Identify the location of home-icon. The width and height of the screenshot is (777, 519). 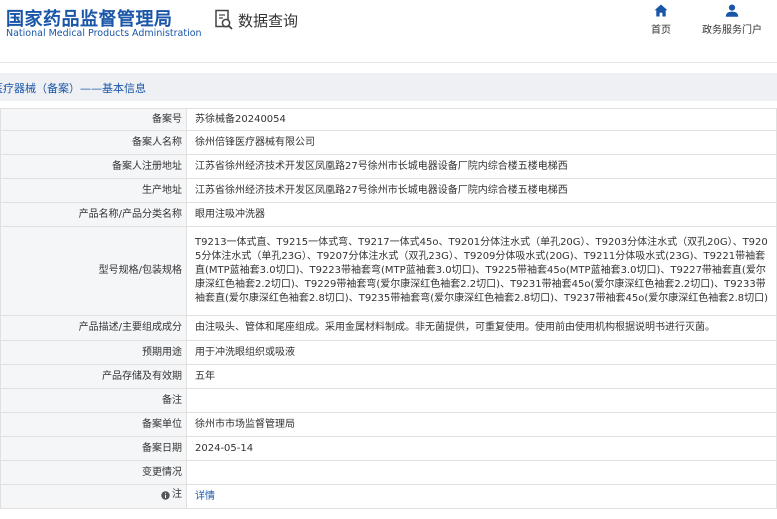
(661, 10).